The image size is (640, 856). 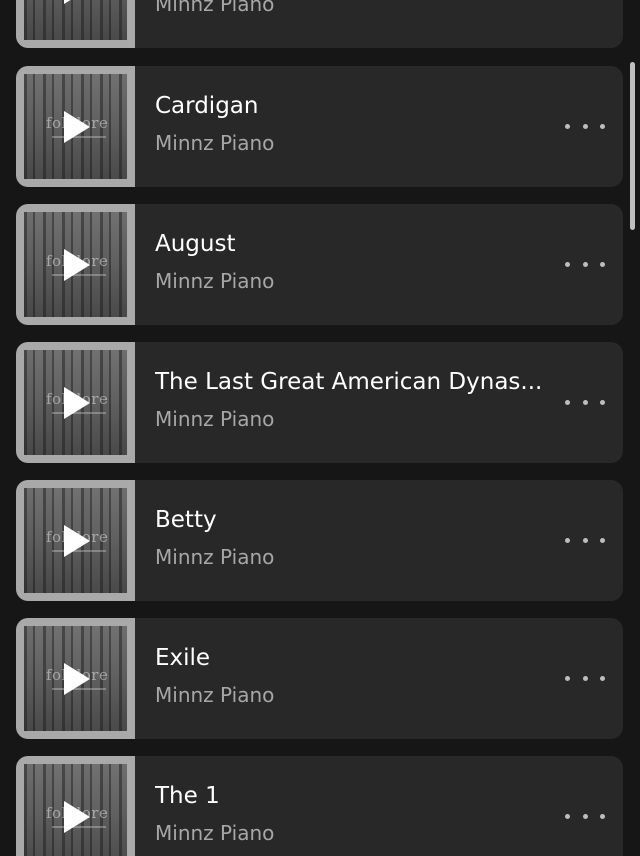 I want to click on track-row: folklore Cardigan Minnz Piano, so click(x=319, y=126).